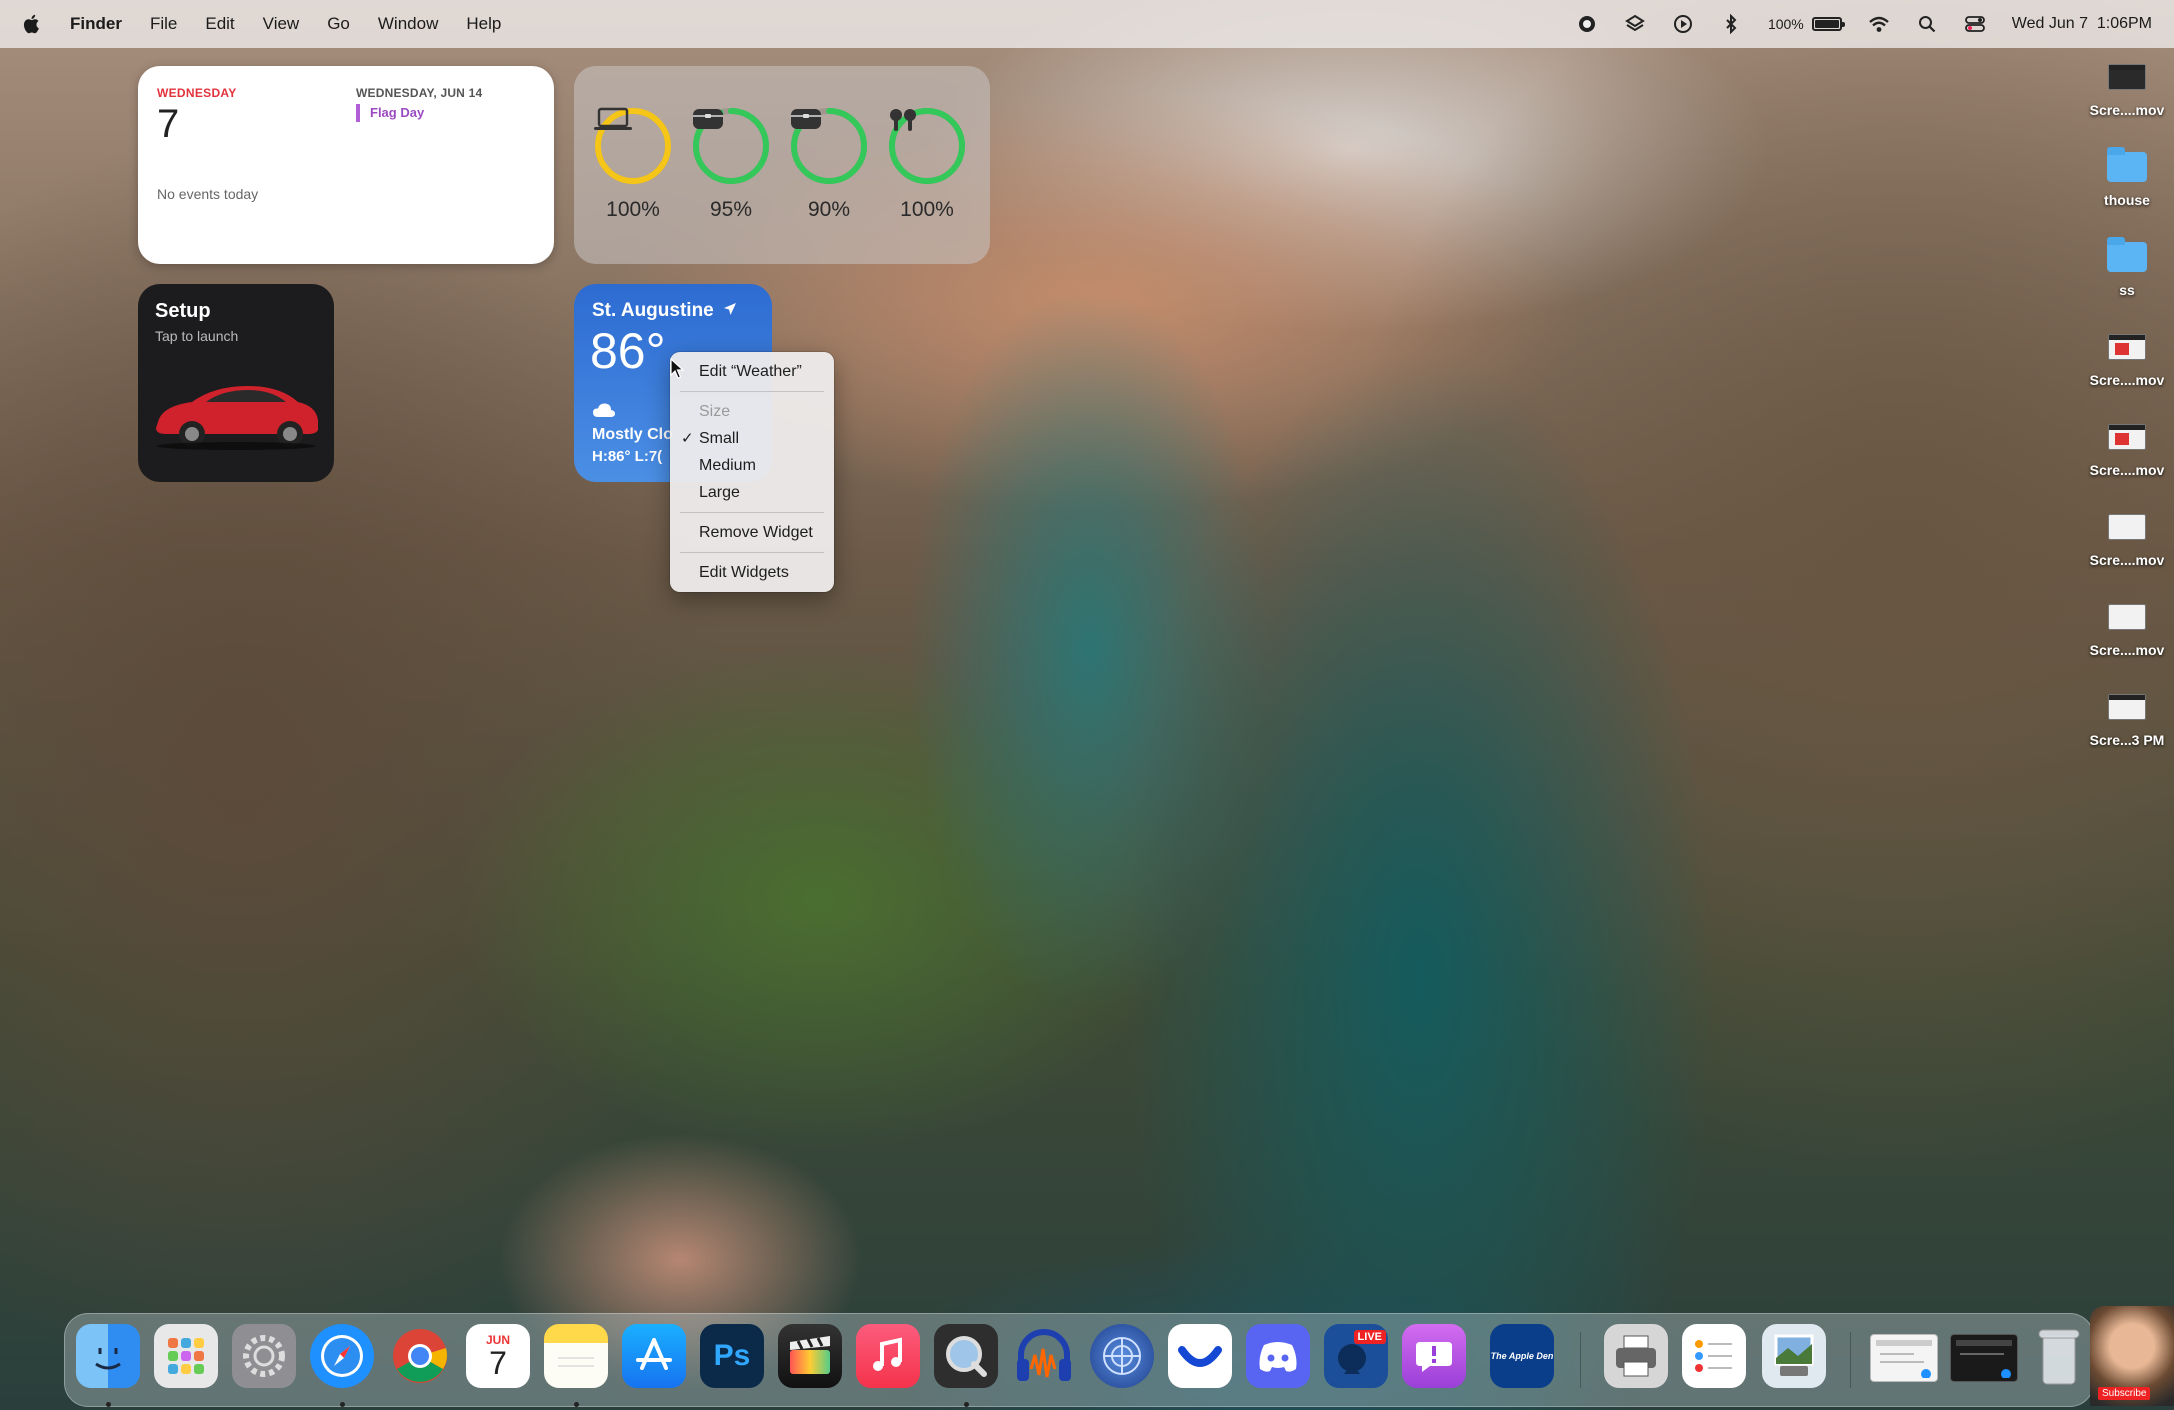 The image size is (2174, 1410). Describe the element at coordinates (576, 1362) in the screenshot. I see `notes-icon` at that location.